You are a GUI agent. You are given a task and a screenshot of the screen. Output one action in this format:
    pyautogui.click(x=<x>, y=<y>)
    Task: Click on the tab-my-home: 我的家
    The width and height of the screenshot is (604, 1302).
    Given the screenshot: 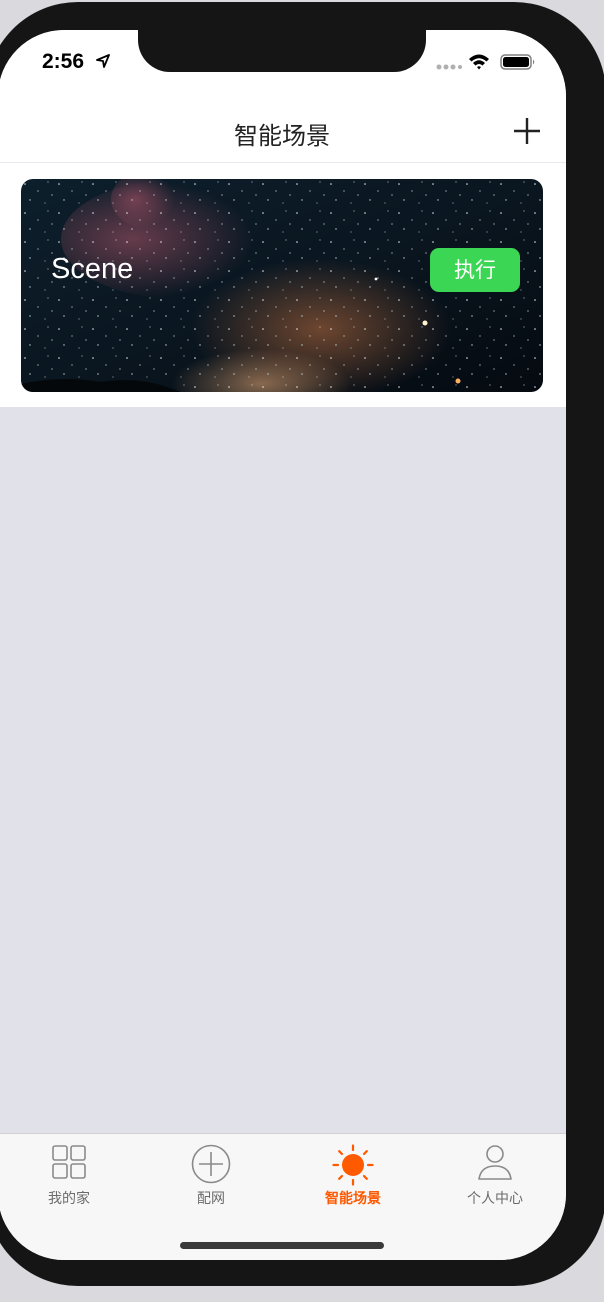 What is the action you would take?
    pyautogui.click(x=70, y=1179)
    